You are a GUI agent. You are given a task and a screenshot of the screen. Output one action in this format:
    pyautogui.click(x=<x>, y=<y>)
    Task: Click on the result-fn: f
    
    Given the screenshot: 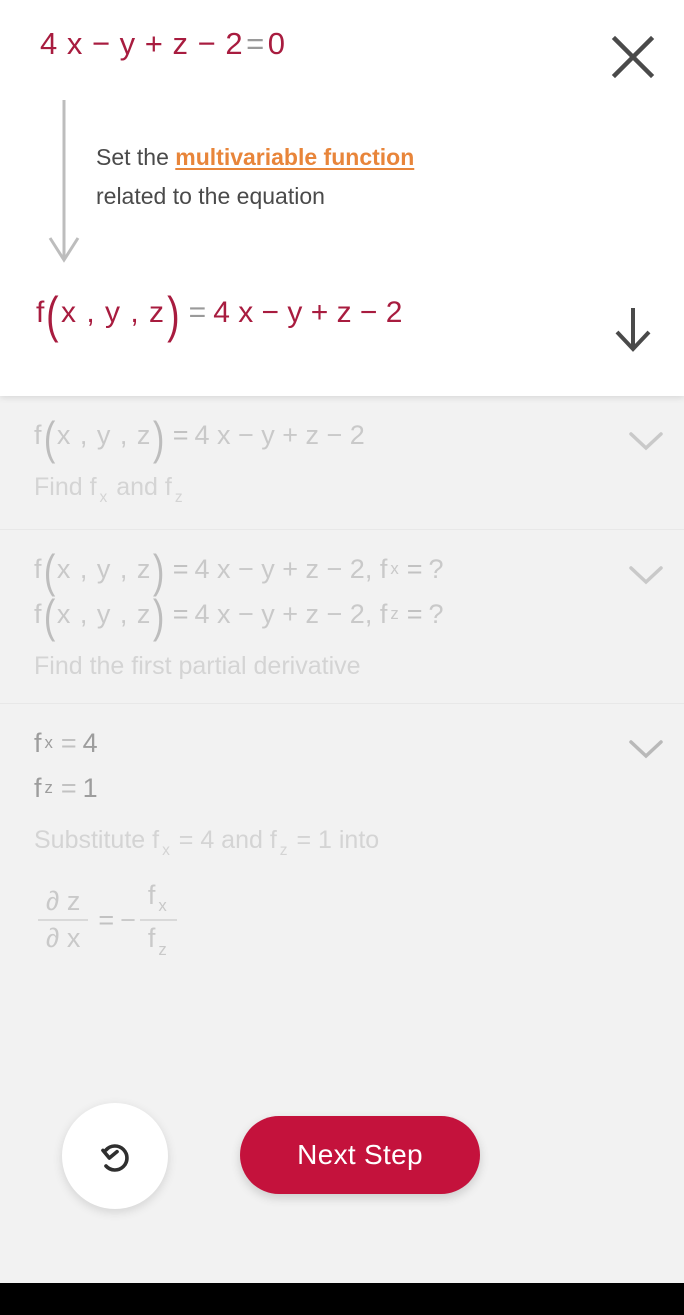 What is the action you would take?
    pyautogui.click(x=40, y=312)
    